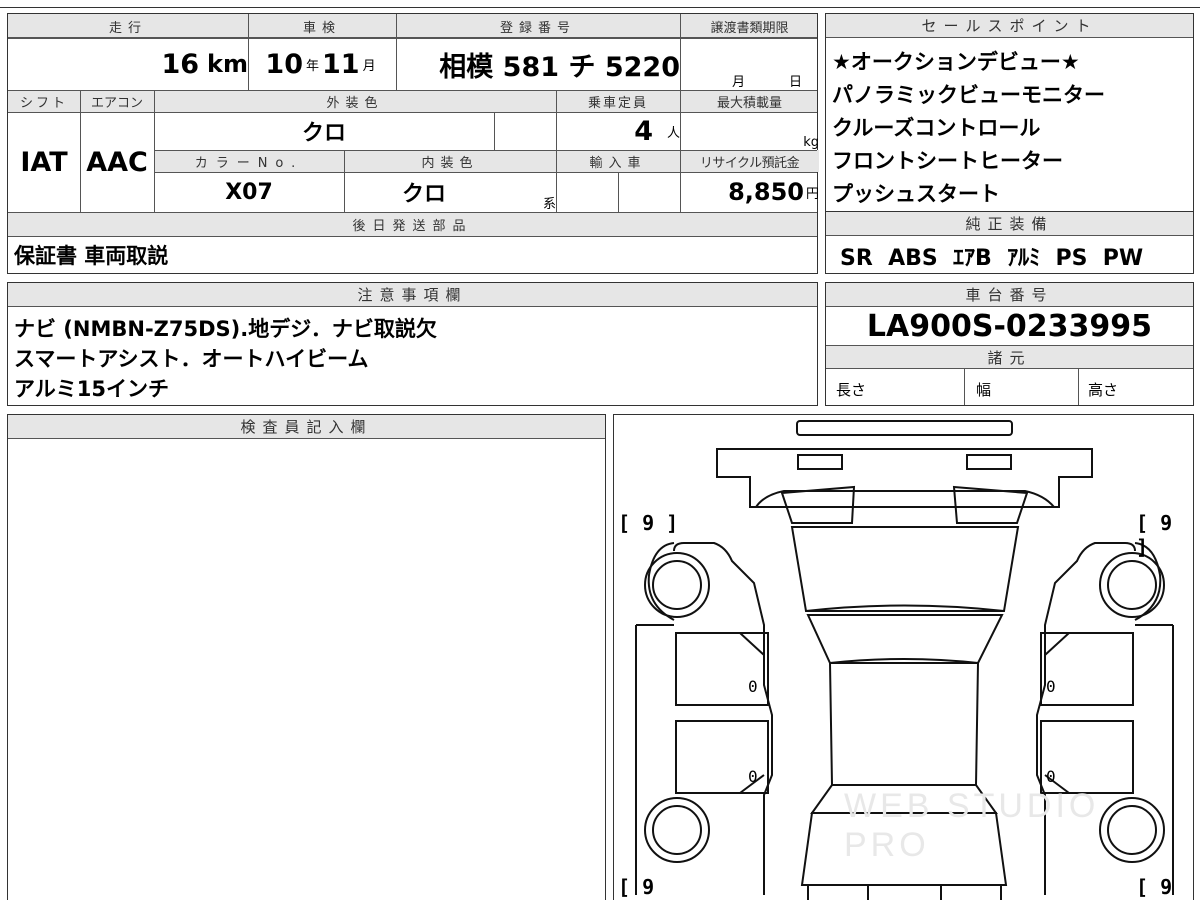 This screenshot has height=900, width=1200. What do you see at coordinates (91, 255) in the screenshot?
I see `later-parts-value: 保証書 車両取説` at bounding box center [91, 255].